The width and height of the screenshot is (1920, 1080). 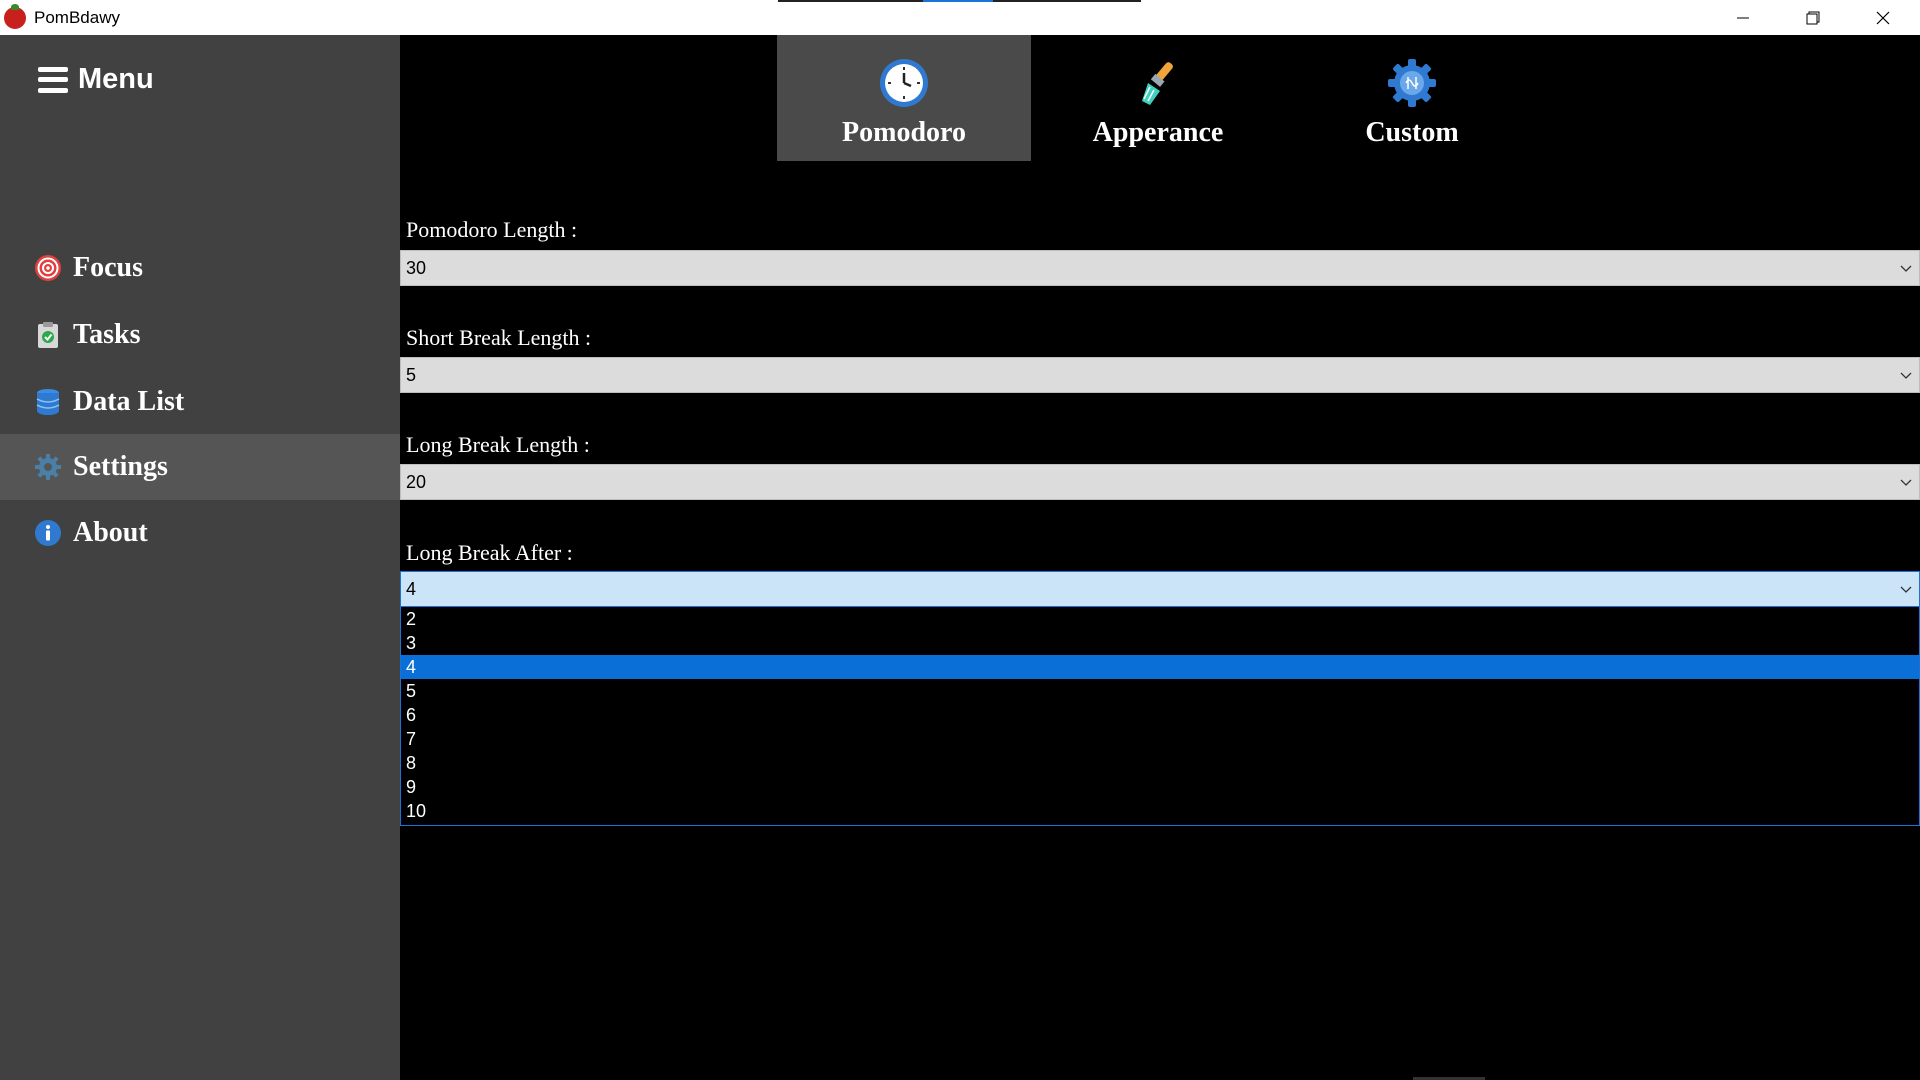 I want to click on short-break-length-label: Short Break Length :, so click(x=499, y=337).